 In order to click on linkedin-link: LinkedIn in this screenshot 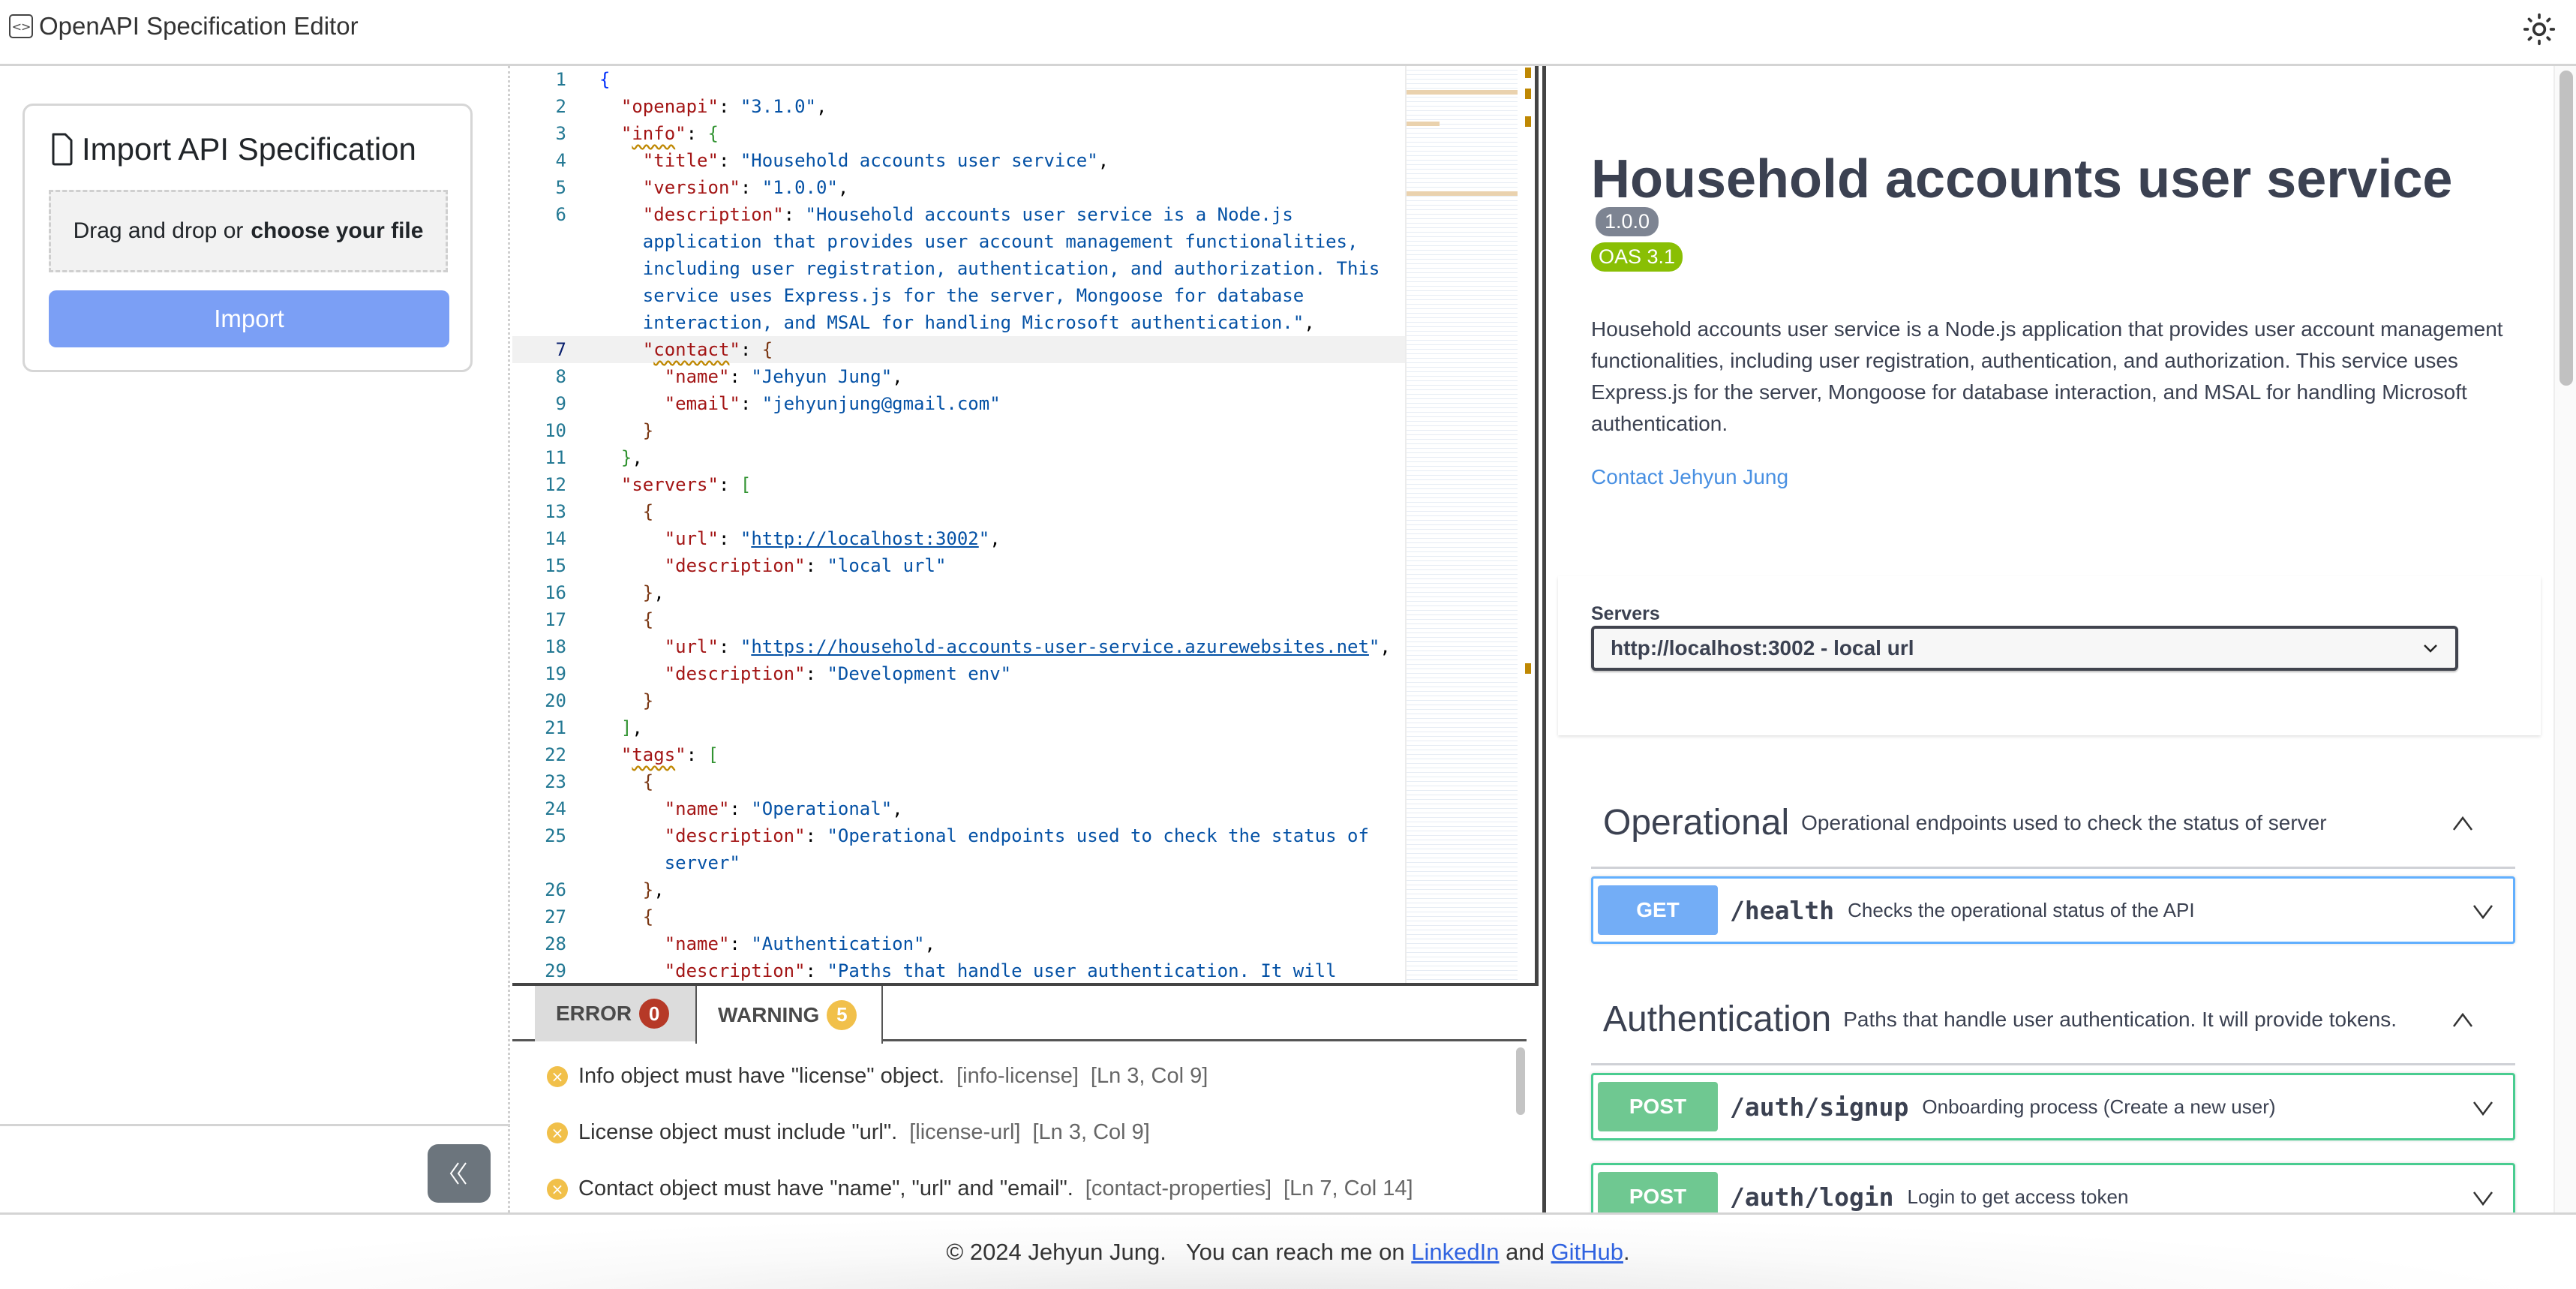, I will do `click(1455, 1252)`.